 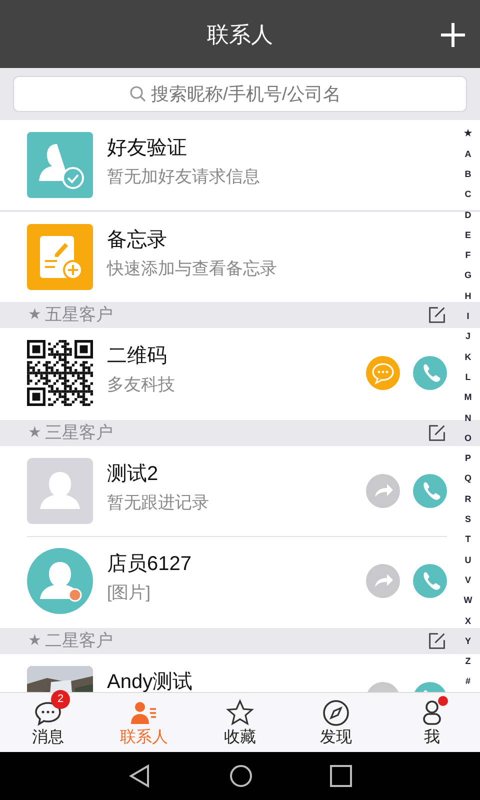 I want to click on memo-icon, so click(x=60, y=257).